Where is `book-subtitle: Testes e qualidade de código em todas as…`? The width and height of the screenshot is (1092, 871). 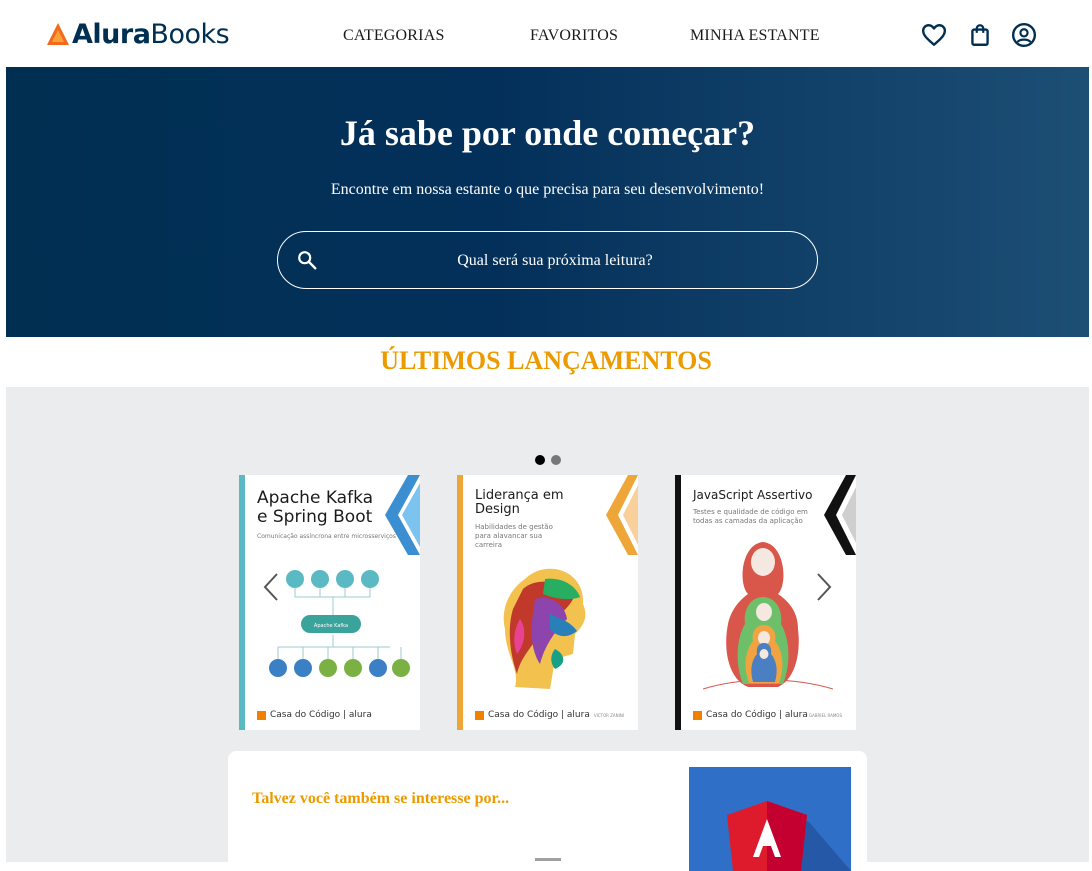 book-subtitle: Testes e qualidade de código em todas as… is located at coordinates (750, 516).